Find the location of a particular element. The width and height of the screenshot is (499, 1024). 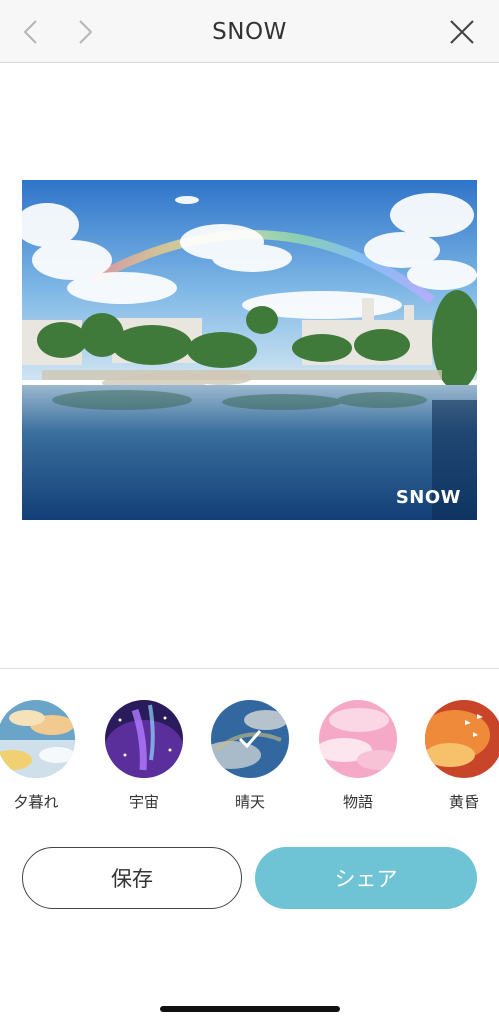

filter-label: 宇宙 is located at coordinates (143, 802).